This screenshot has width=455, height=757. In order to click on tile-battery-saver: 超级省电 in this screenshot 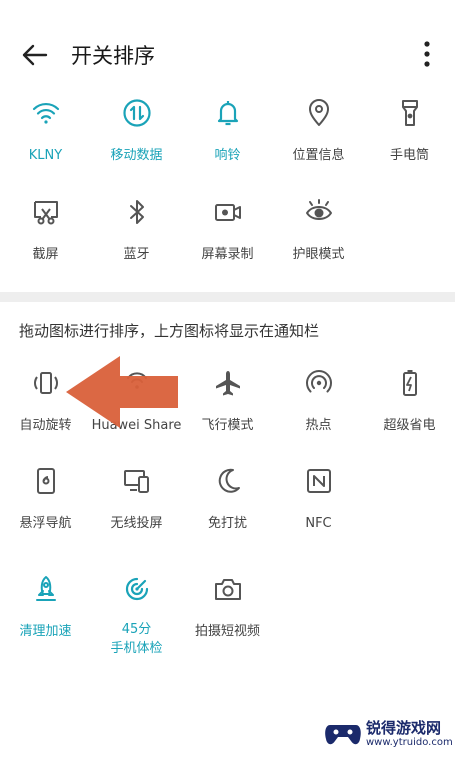, I will do `click(409, 401)`.